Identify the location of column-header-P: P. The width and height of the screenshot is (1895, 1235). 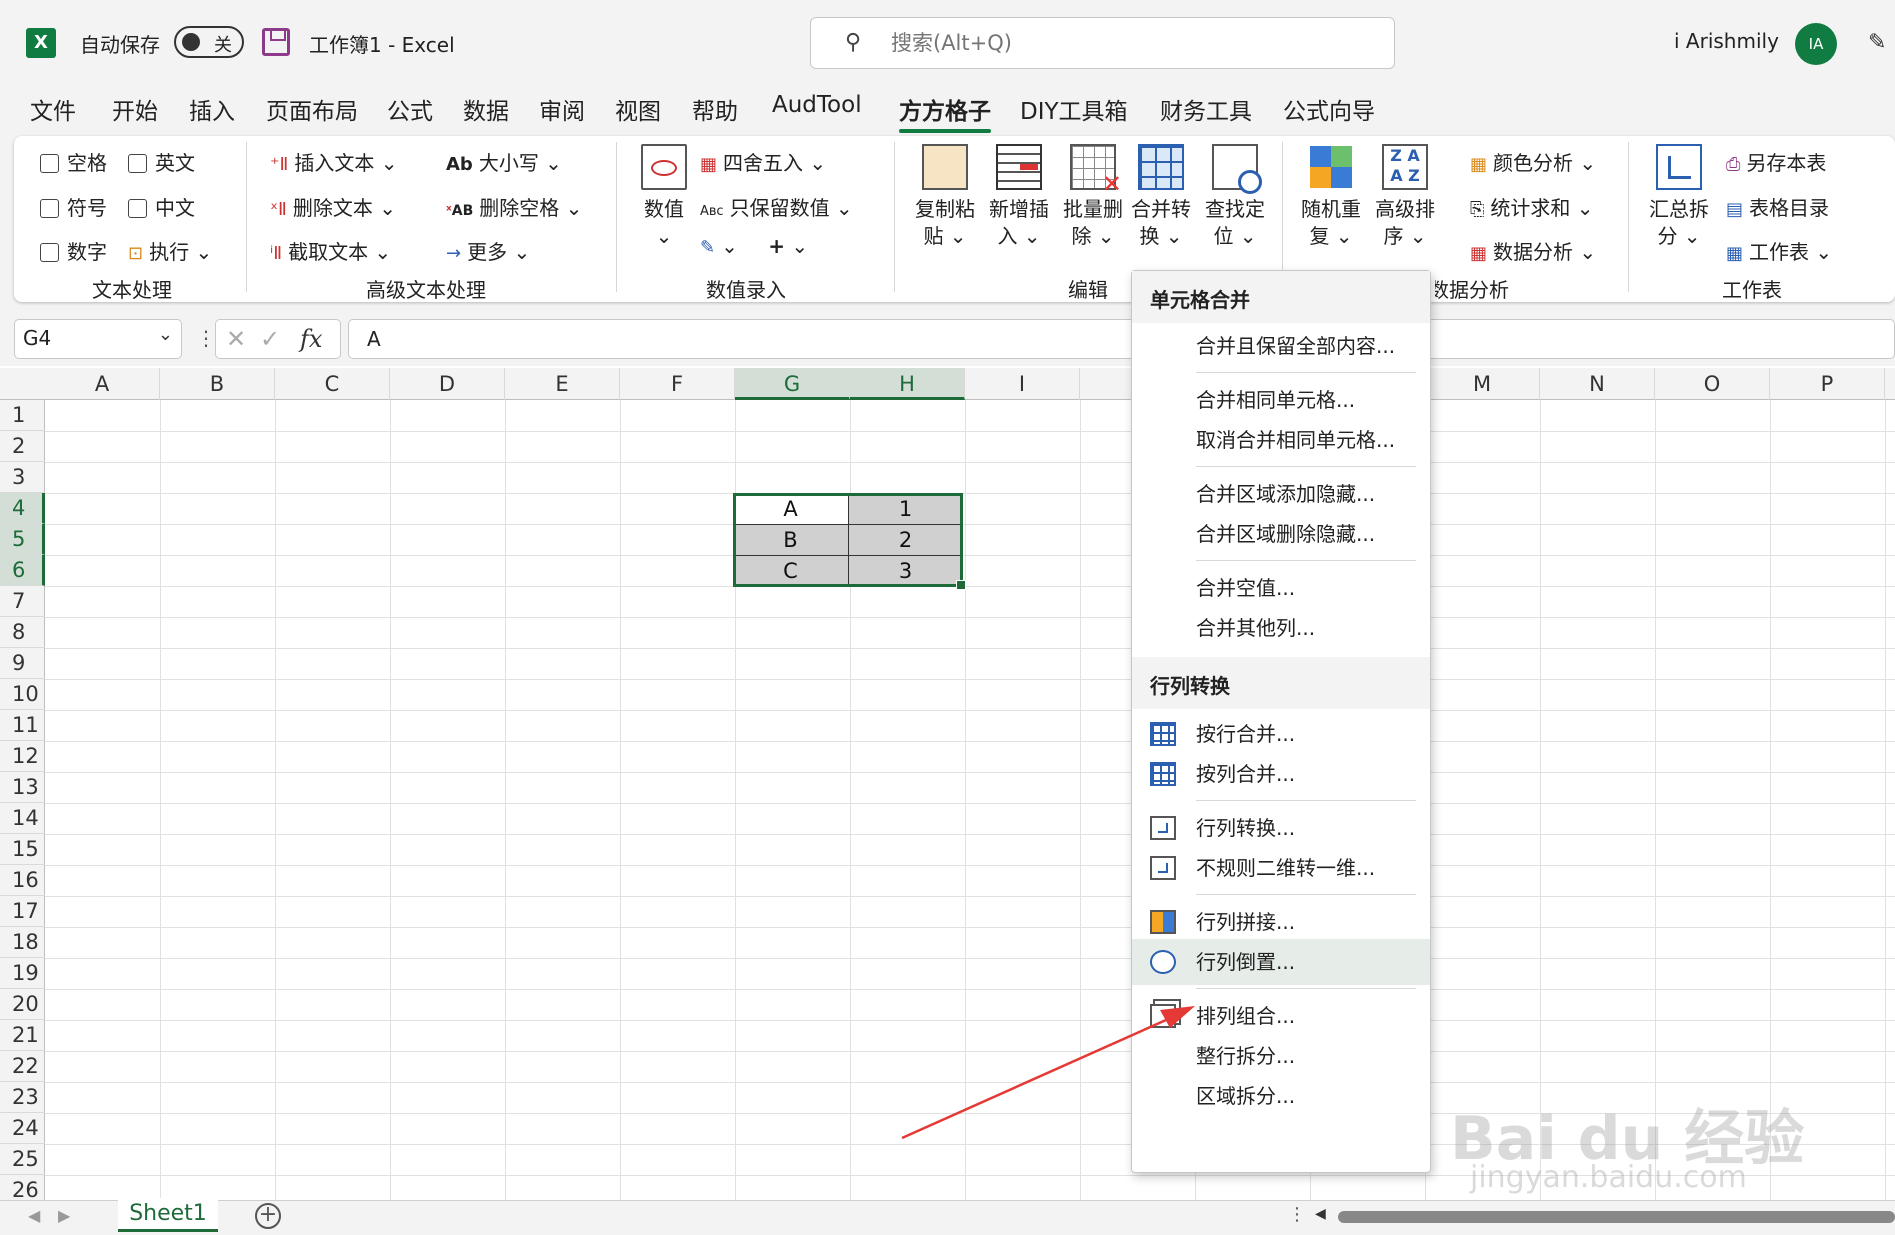
(1827, 384).